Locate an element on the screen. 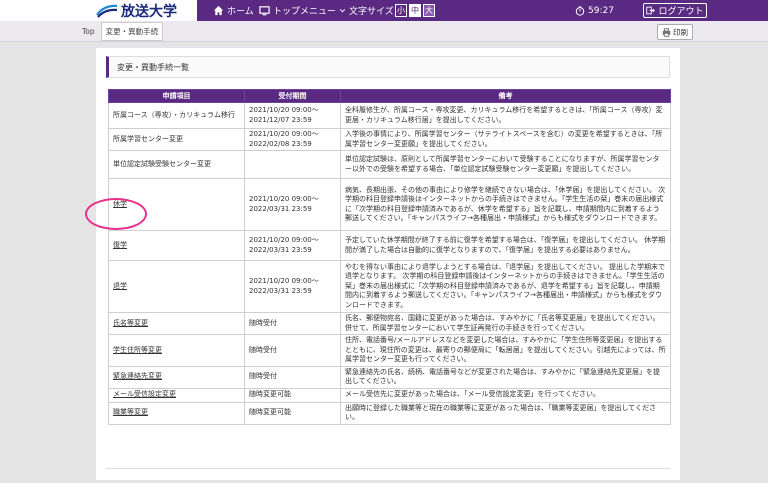 The width and height of the screenshot is (768, 483). print-button: 印刷 is located at coordinates (675, 32).